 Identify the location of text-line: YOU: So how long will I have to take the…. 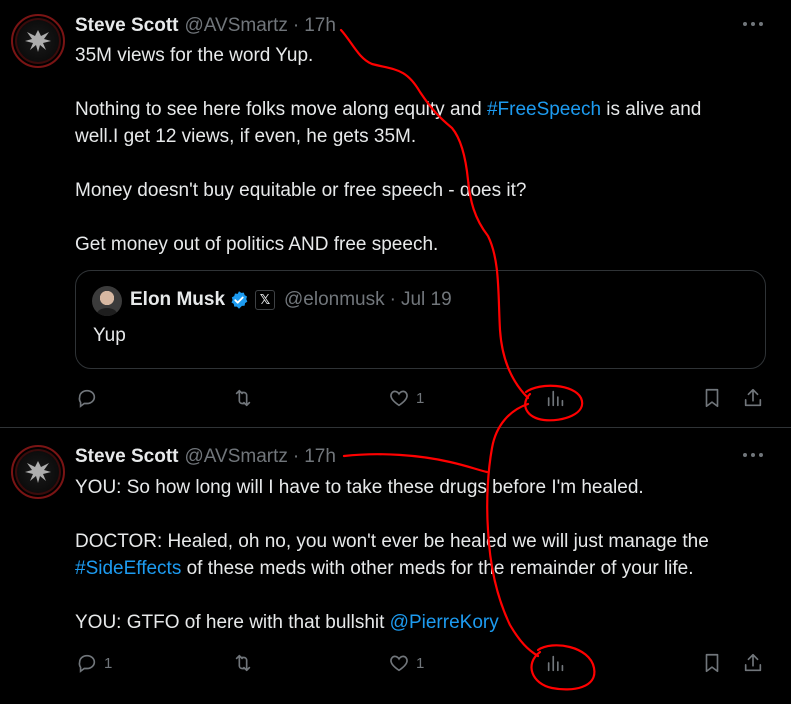
(359, 487).